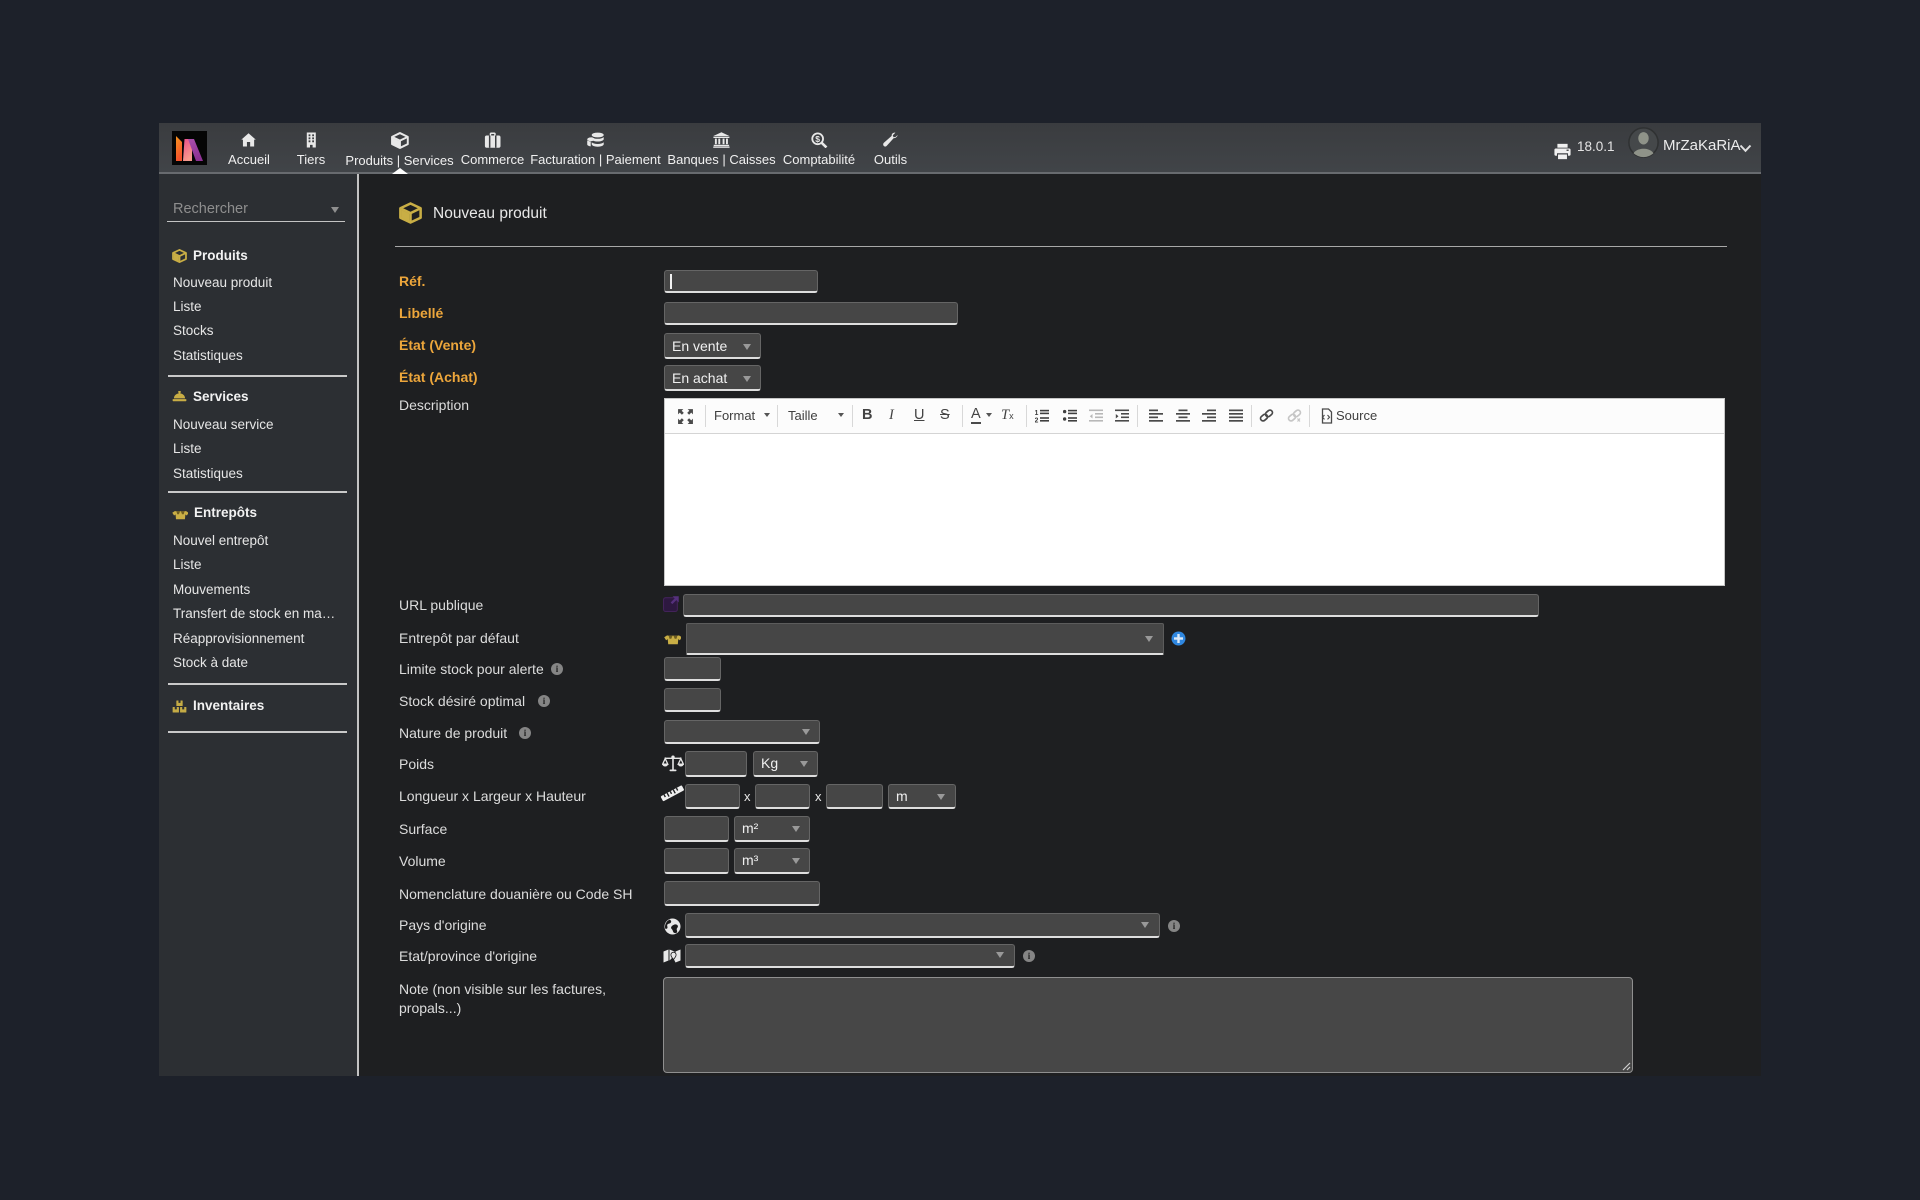 This screenshot has width=1920, height=1200. Describe the element at coordinates (1037, 413) in the screenshot. I see `svg-text: 1` at that location.